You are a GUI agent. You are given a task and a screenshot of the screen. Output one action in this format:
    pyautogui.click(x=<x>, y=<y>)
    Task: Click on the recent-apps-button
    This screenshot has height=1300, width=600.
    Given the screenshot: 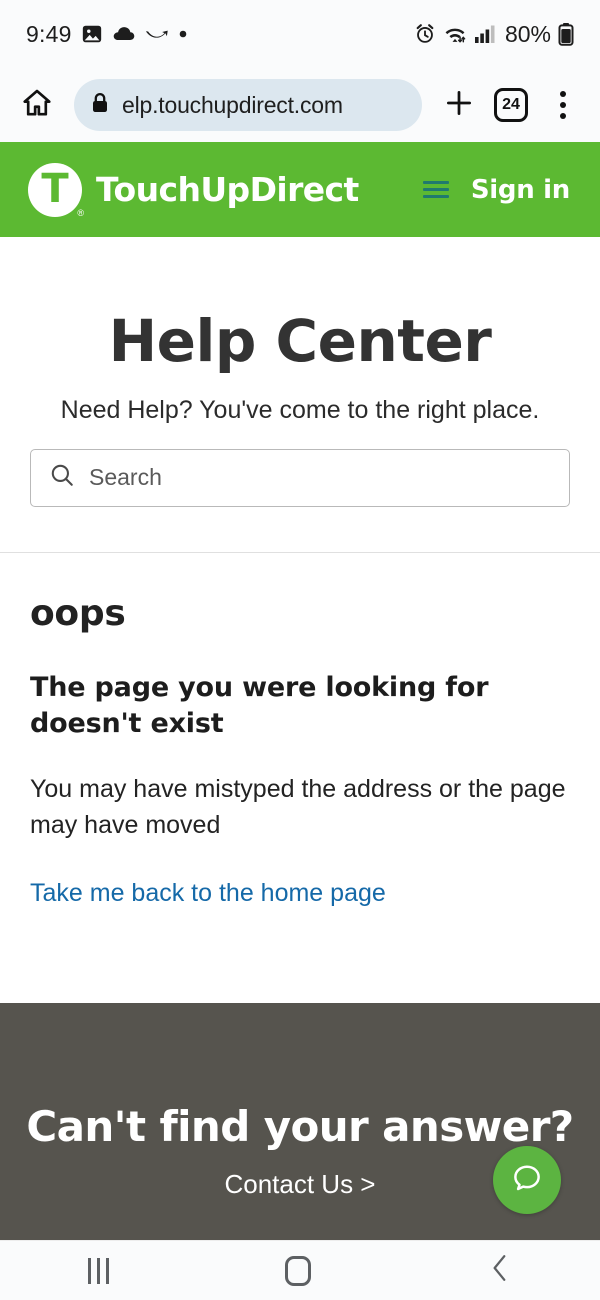 What is the action you would take?
    pyautogui.click(x=99, y=1270)
    